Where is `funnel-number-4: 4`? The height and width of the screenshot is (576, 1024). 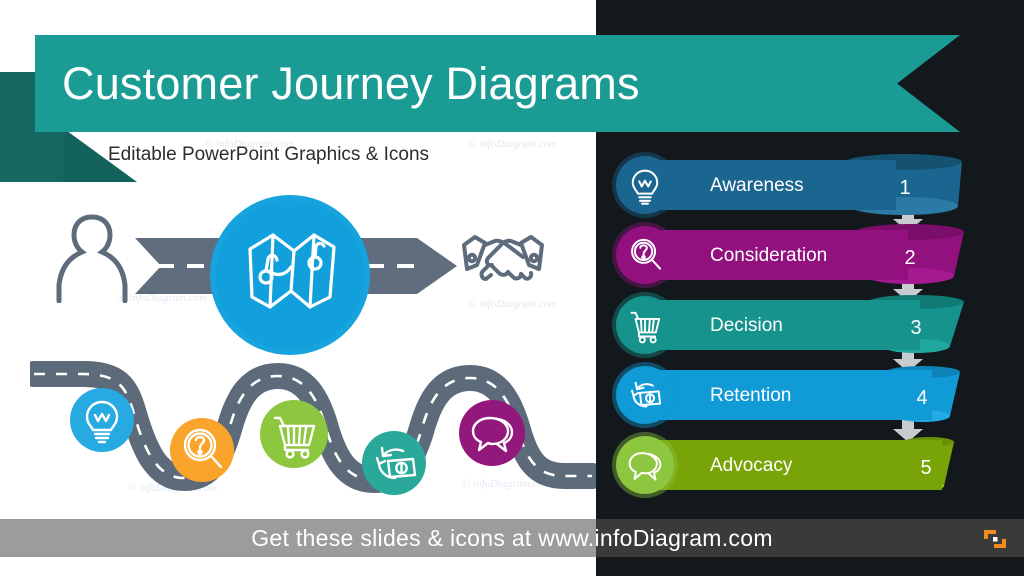
funnel-number-4: 4 is located at coordinates (922, 398).